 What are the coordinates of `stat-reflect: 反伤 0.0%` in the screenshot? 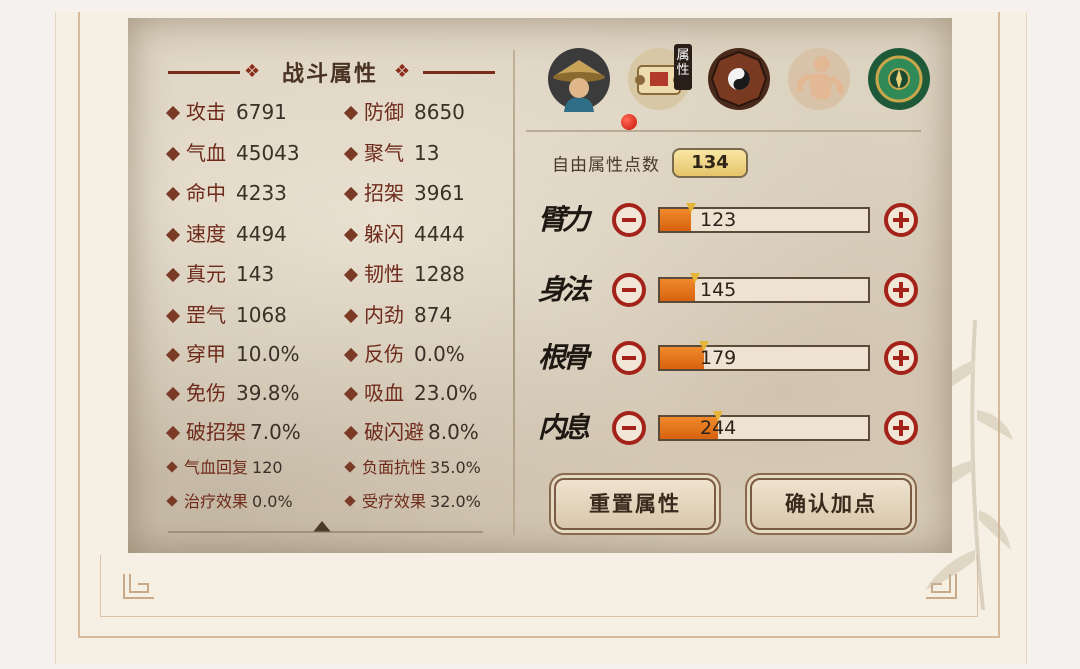 It's located at (404, 353).